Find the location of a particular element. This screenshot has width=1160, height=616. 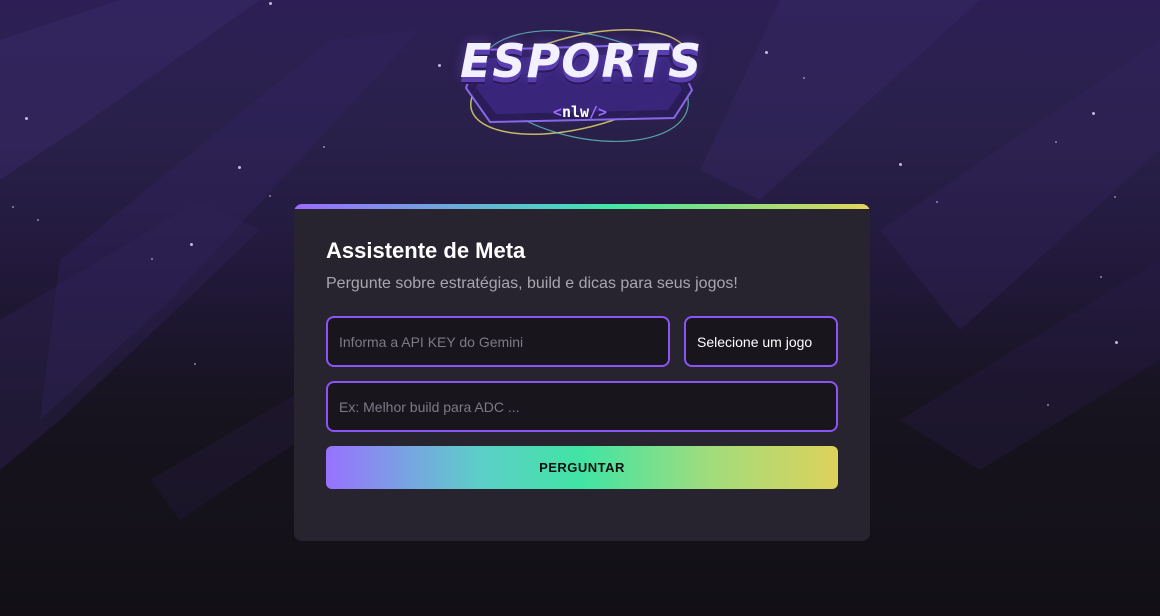

ask-button: PERGUNTAR is located at coordinates (582, 467).